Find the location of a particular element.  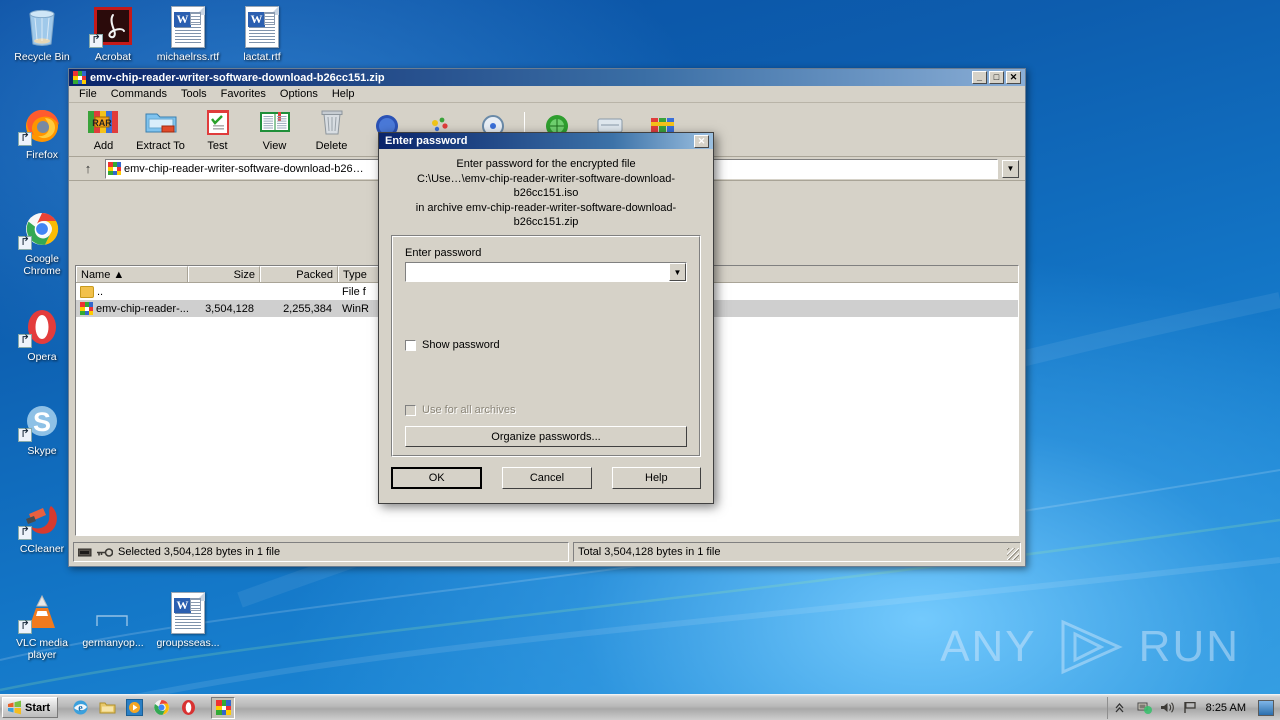

toolbar-button-add: RAR Add is located at coordinates (103, 129).